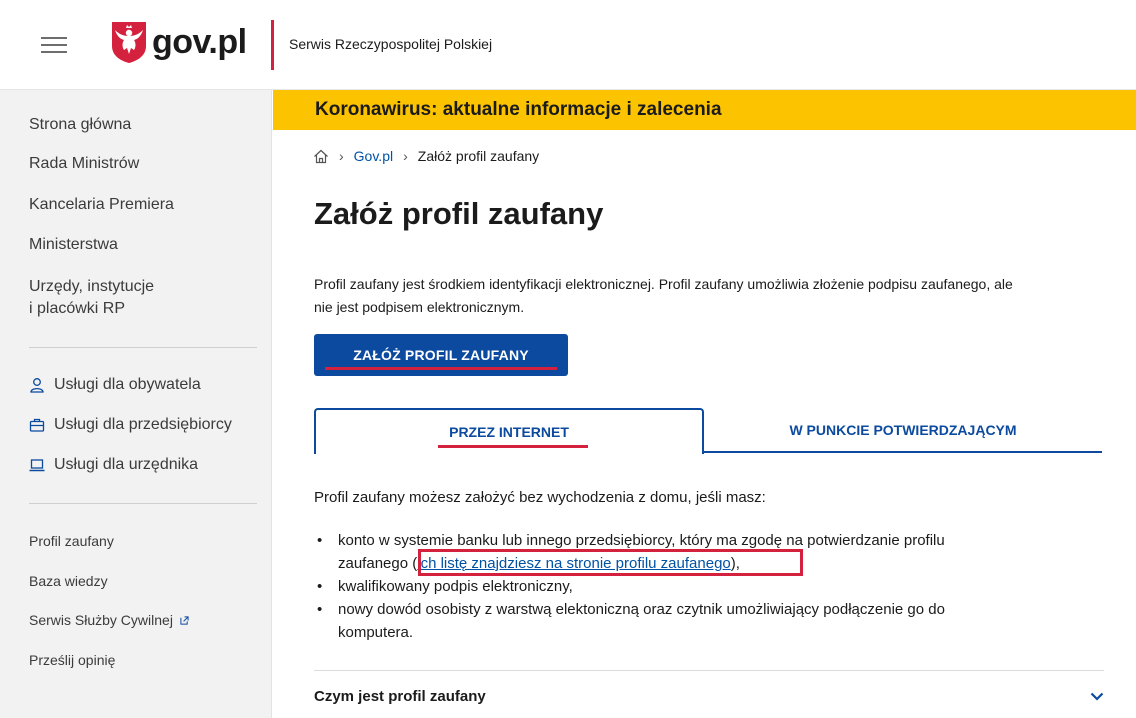 The image size is (1136, 718). What do you see at coordinates (568, 45) in the screenshot?
I see `site-header: gov.pl Serwis Rzeczypospolitej Polskiej` at bounding box center [568, 45].